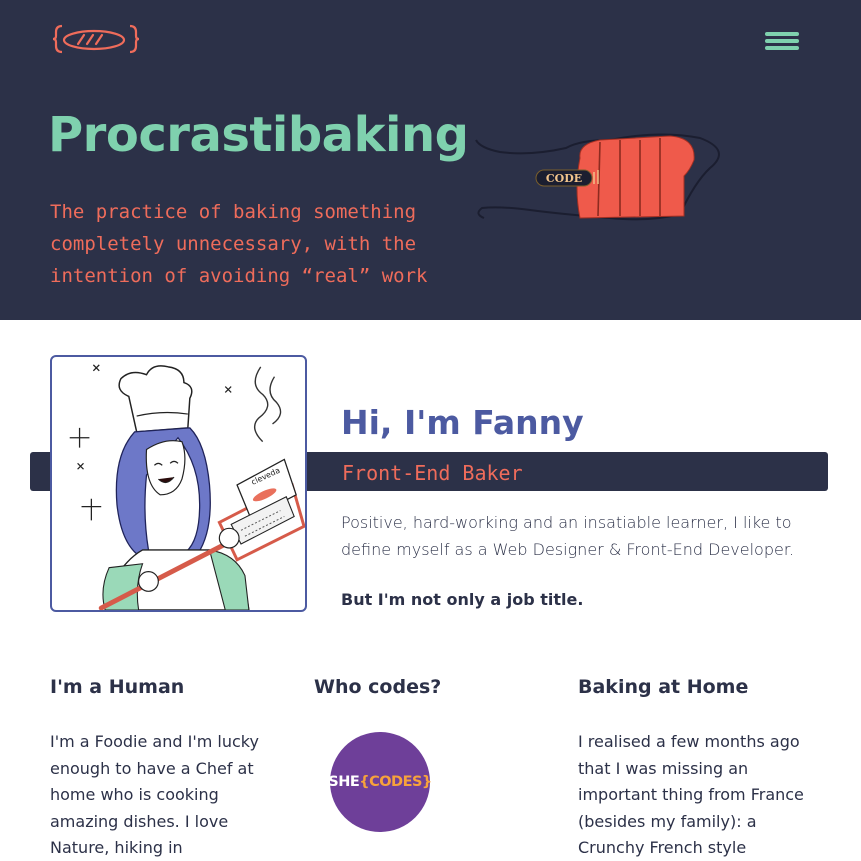 The width and height of the screenshot is (861, 861). I want to click on section-title-who-codes: Who codes?, so click(378, 687).